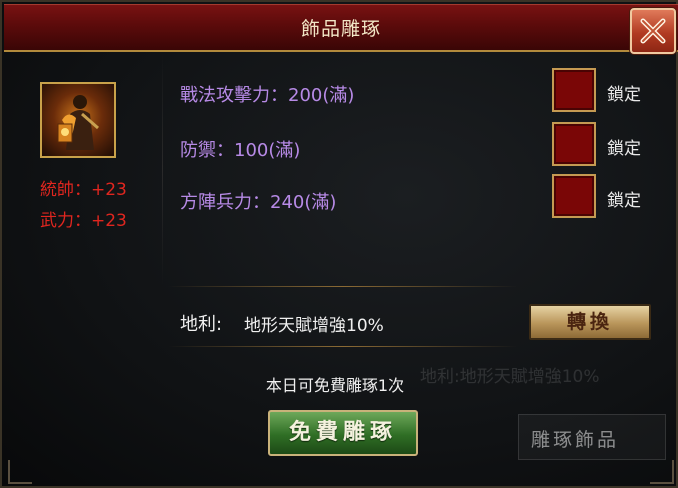  I want to click on terrain-label: 地利:, so click(201, 324).